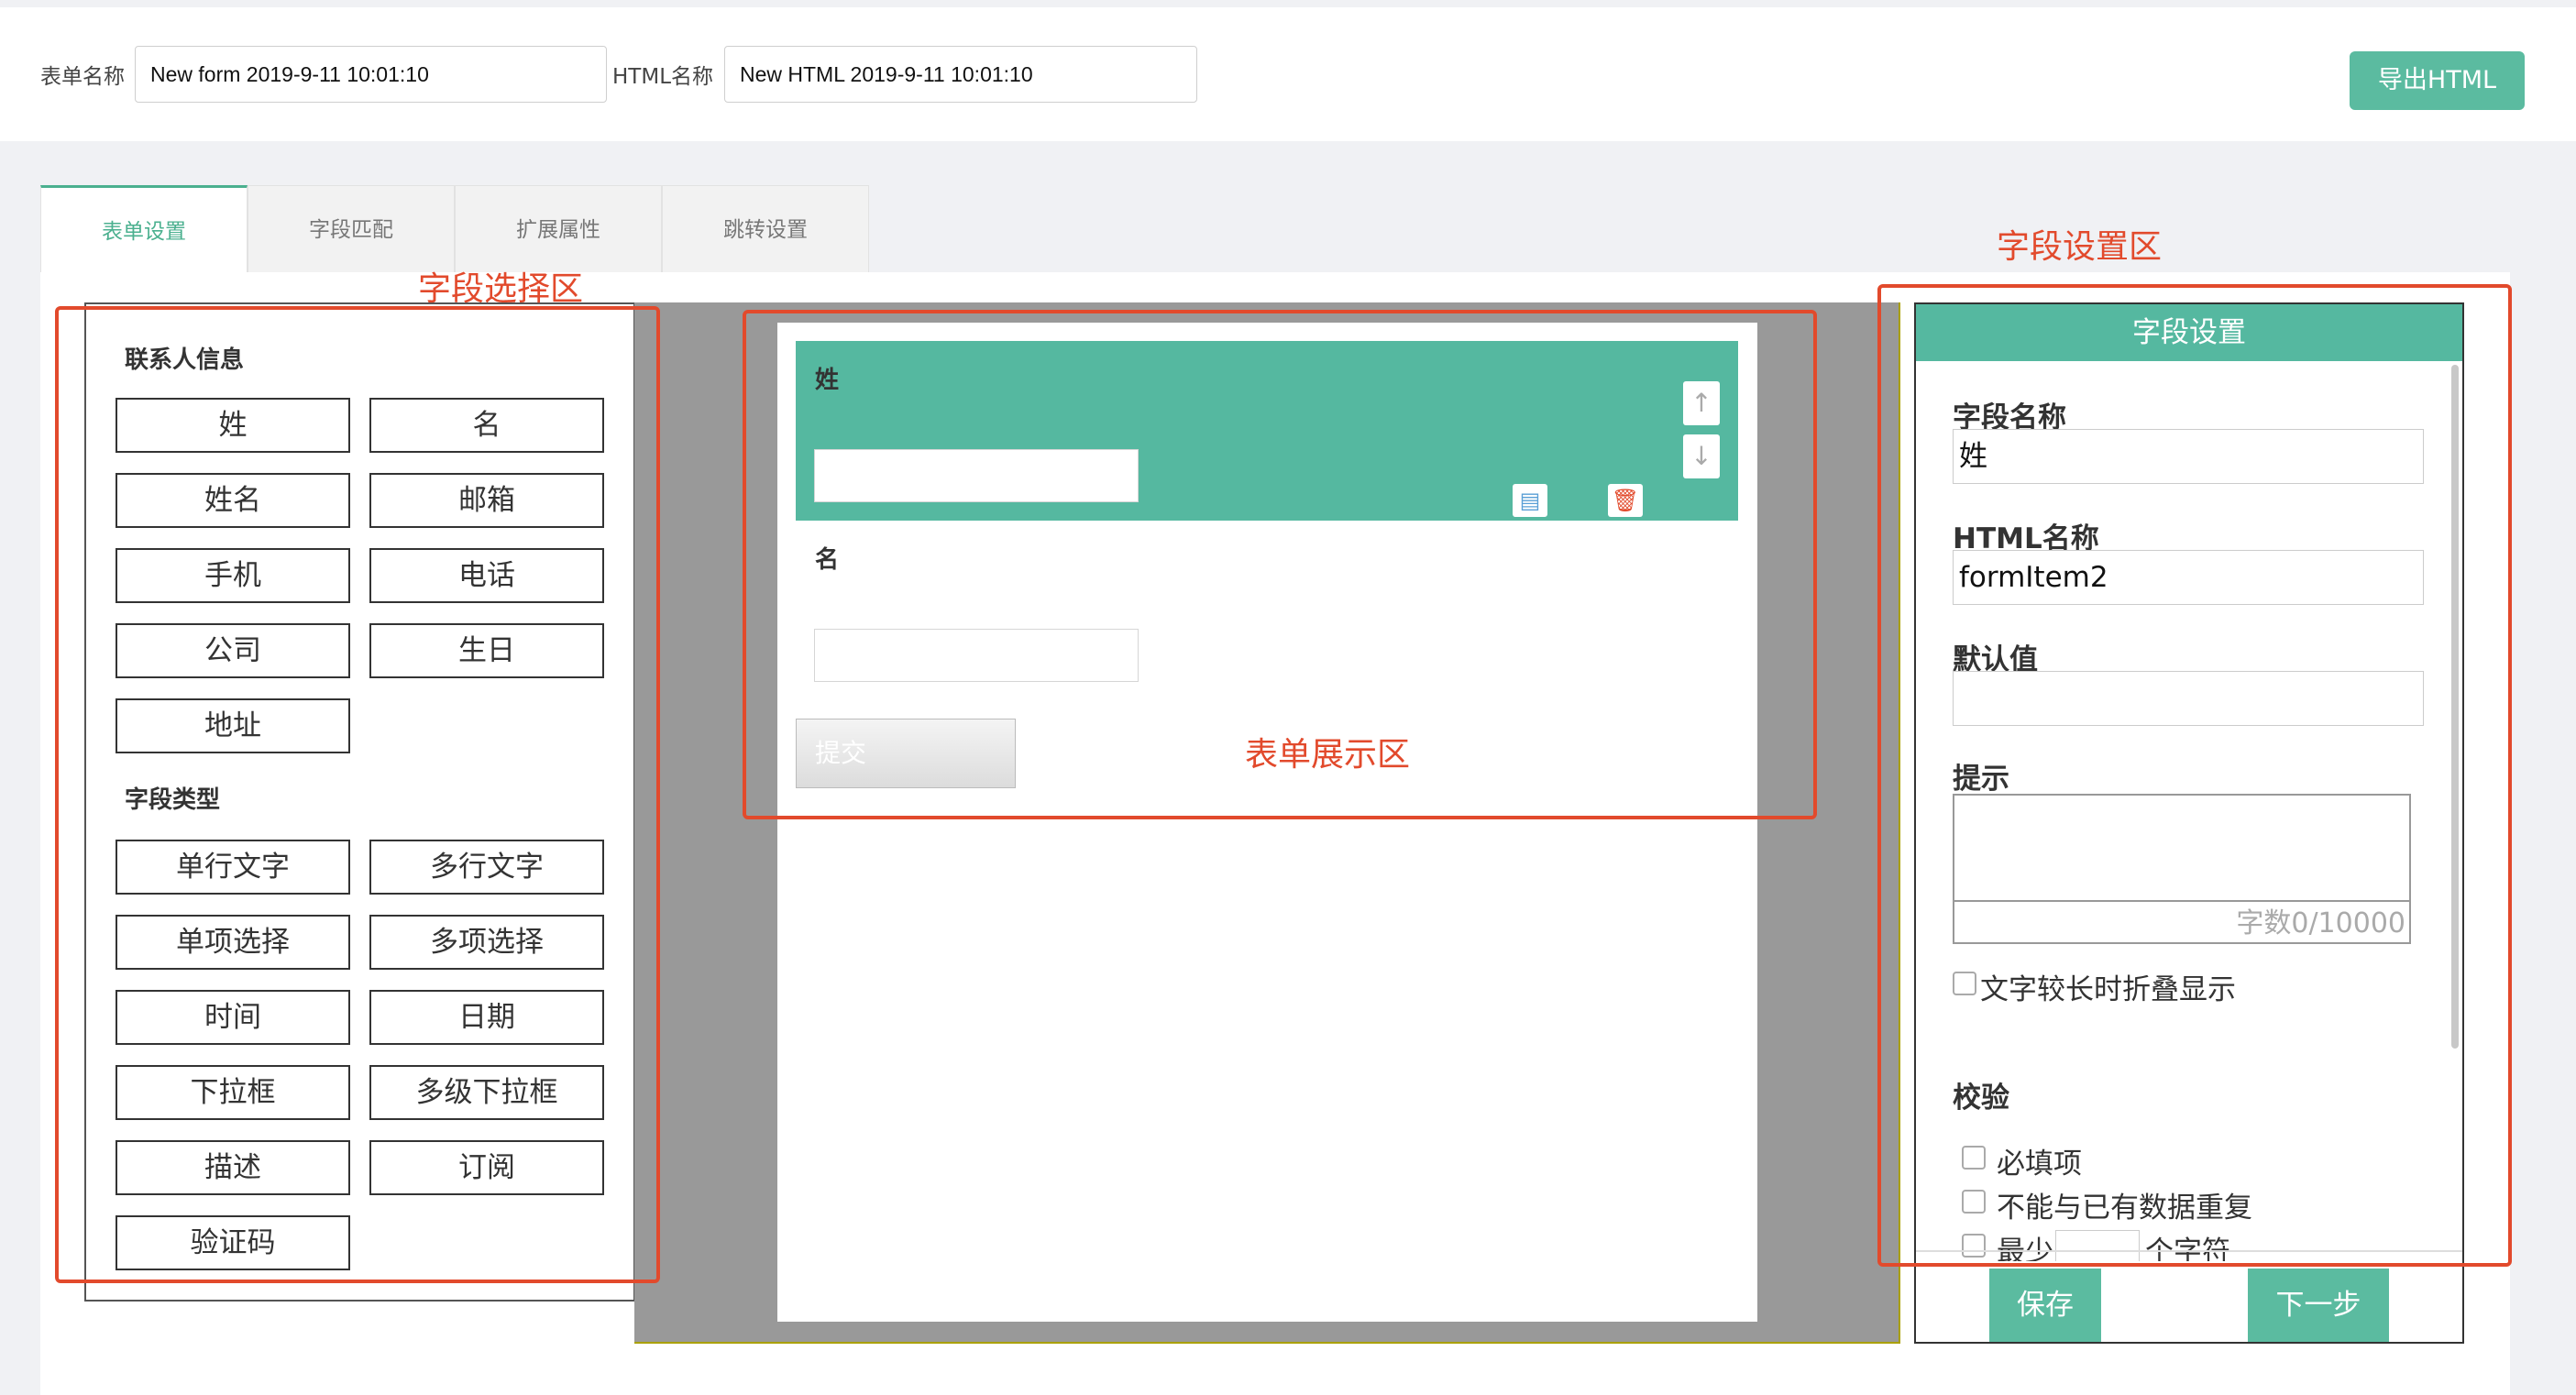 This screenshot has width=2576, height=1395. What do you see at coordinates (558, 229) in the screenshot?
I see `tab-extended-attributes: 扩展属性` at bounding box center [558, 229].